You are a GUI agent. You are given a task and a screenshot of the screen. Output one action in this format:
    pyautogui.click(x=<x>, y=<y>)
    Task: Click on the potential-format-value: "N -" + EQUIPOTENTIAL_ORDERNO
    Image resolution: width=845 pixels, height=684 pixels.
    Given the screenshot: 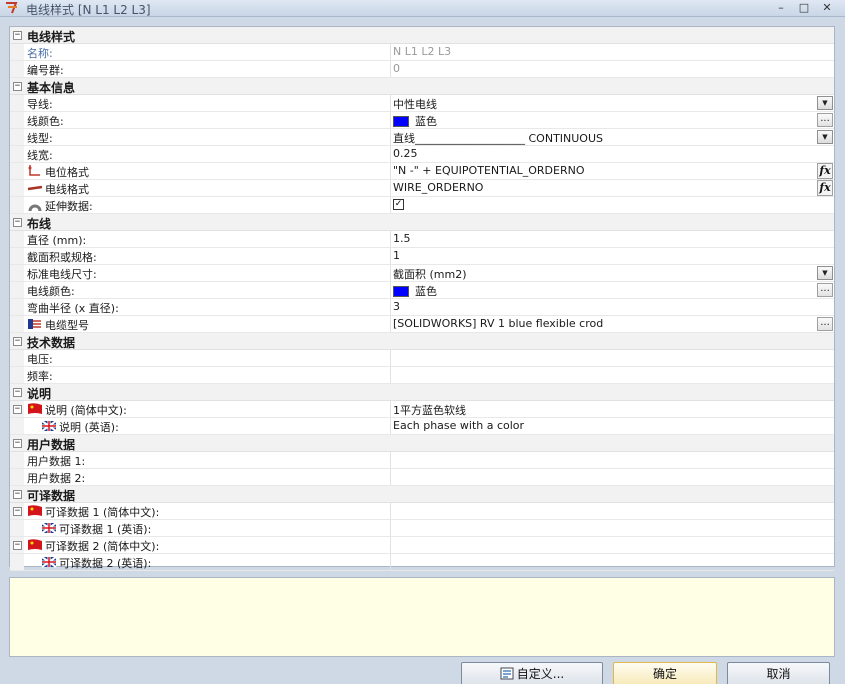 What is the action you would take?
    pyautogui.click(x=603, y=170)
    